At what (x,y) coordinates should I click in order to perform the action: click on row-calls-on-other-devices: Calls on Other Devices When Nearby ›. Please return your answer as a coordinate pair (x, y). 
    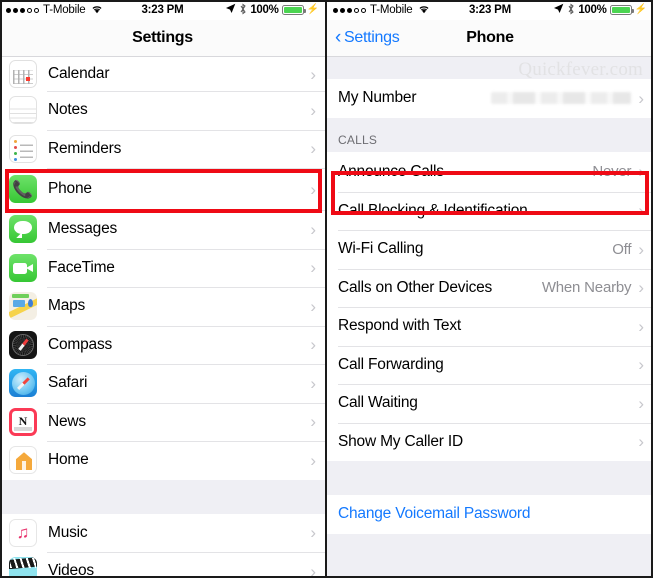
    Looking at the image, I should click on (490, 287).